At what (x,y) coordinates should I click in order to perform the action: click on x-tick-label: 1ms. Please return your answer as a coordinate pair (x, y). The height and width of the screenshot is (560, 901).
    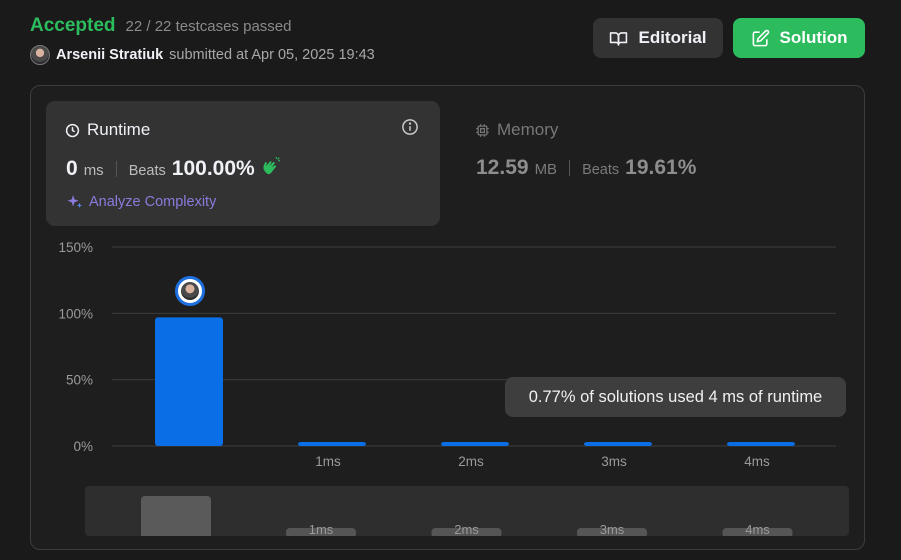
    Looking at the image, I should click on (328, 461).